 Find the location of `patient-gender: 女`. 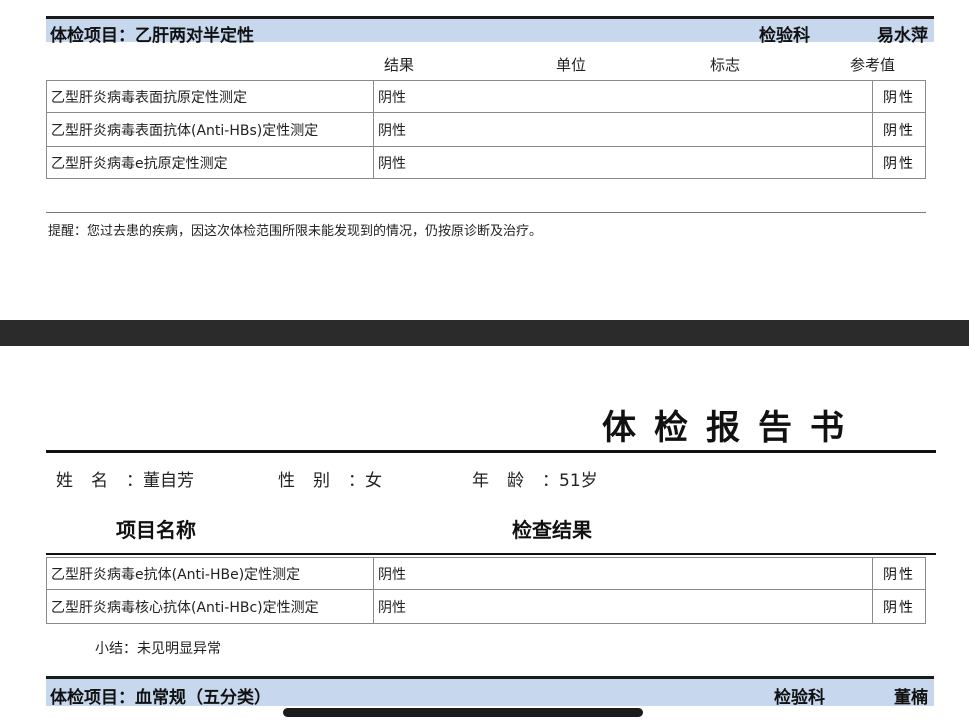

patient-gender: 女 is located at coordinates (373, 481).